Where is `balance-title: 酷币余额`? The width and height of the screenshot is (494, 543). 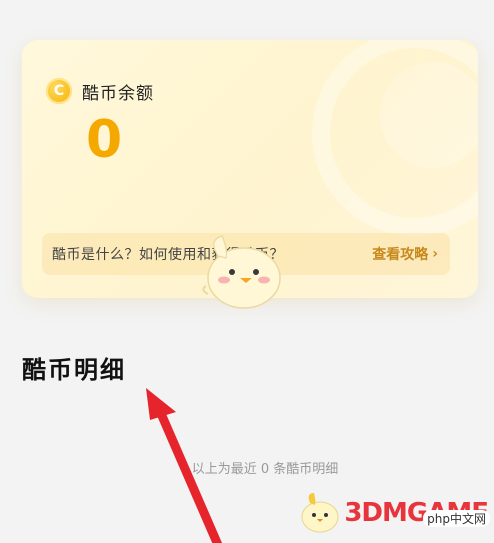
balance-title: 酷币余额 is located at coordinates (118, 93).